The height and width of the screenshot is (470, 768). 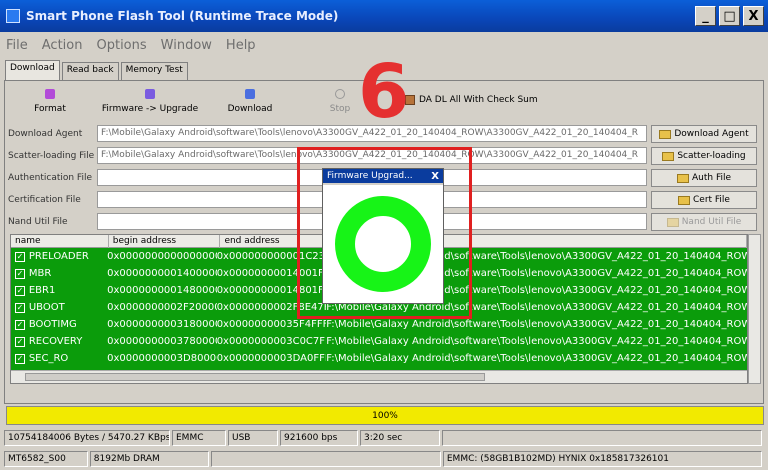 What do you see at coordinates (162, 307) in the screenshot?
I see `row-begin-address: 0x0000000002F20000` at bounding box center [162, 307].